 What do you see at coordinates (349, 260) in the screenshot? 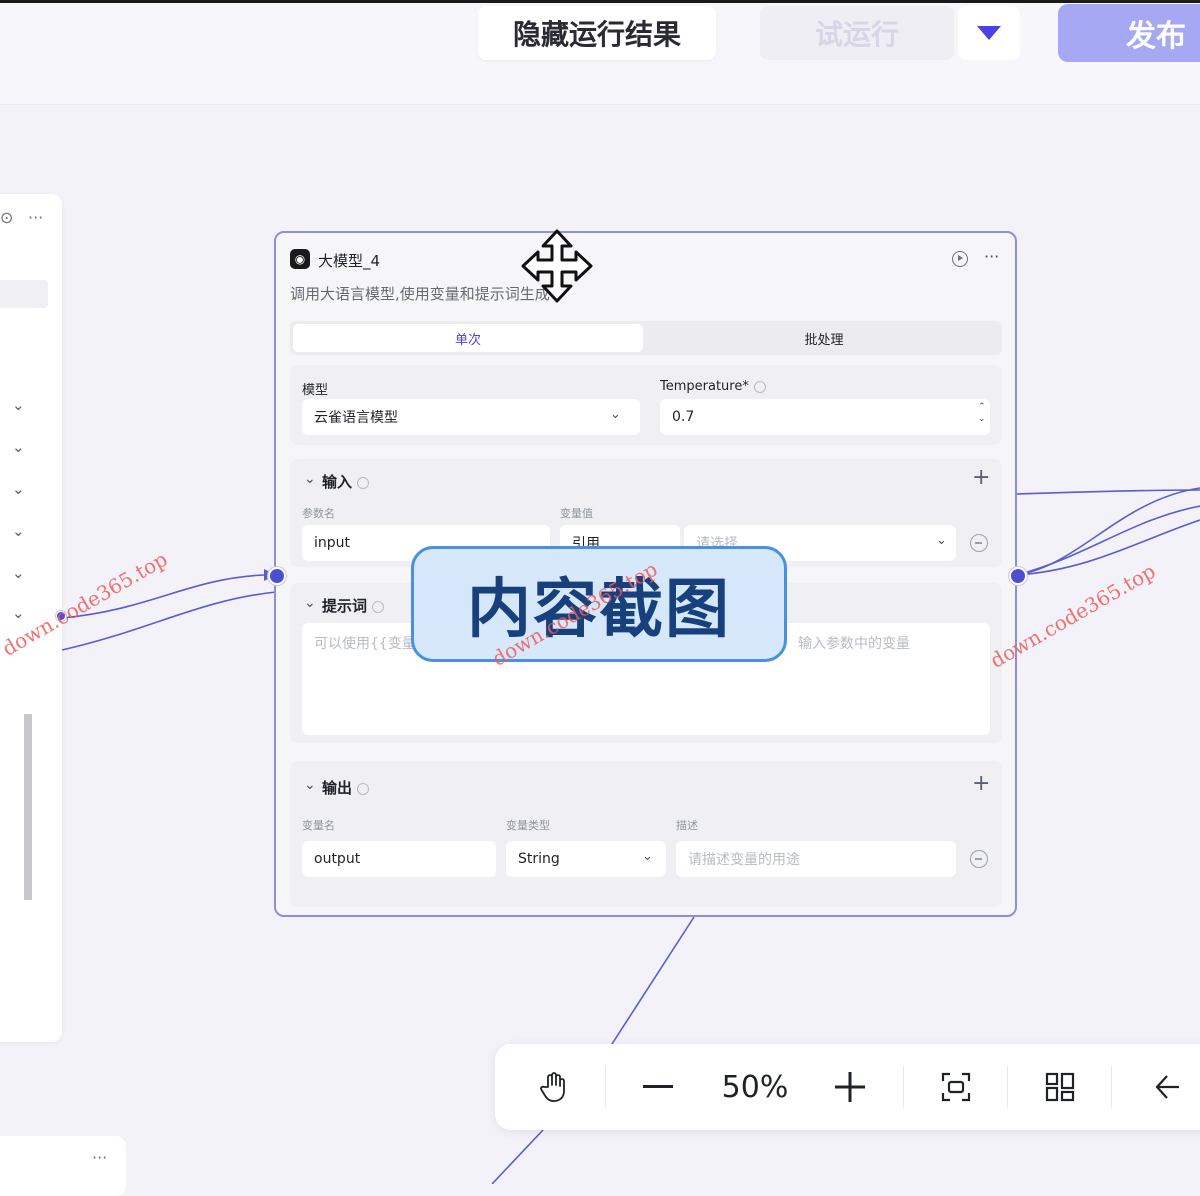
I see `node-title: 大模型_4` at bounding box center [349, 260].